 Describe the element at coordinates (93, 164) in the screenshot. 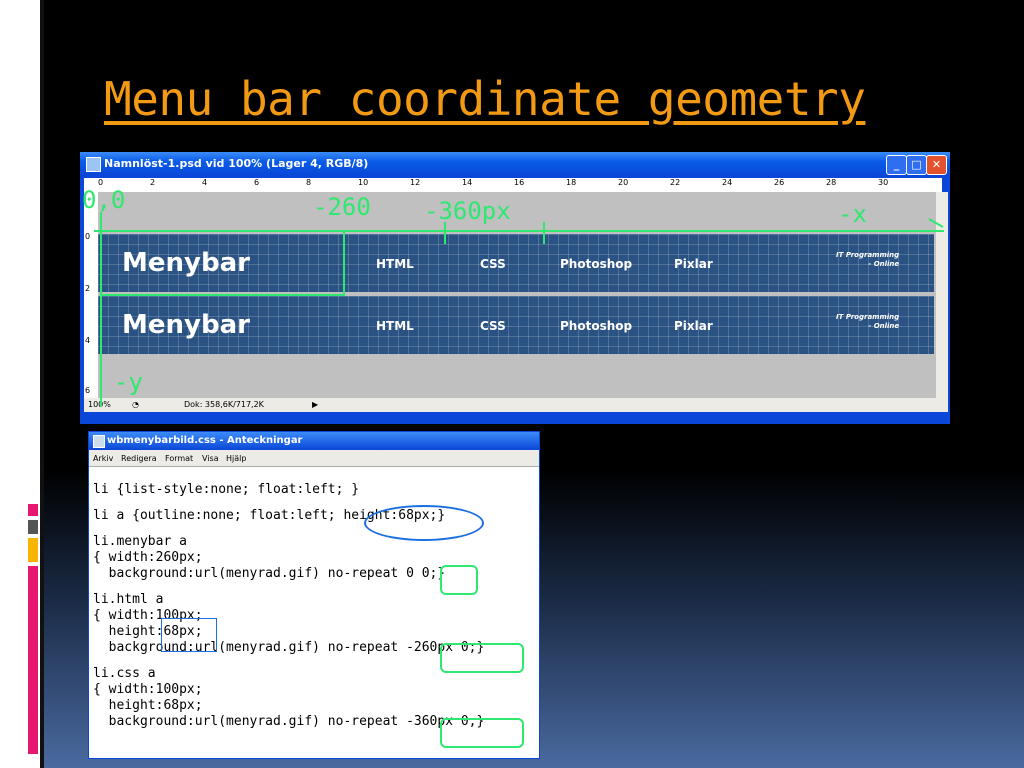

I see `photoshop-document-icon` at that location.